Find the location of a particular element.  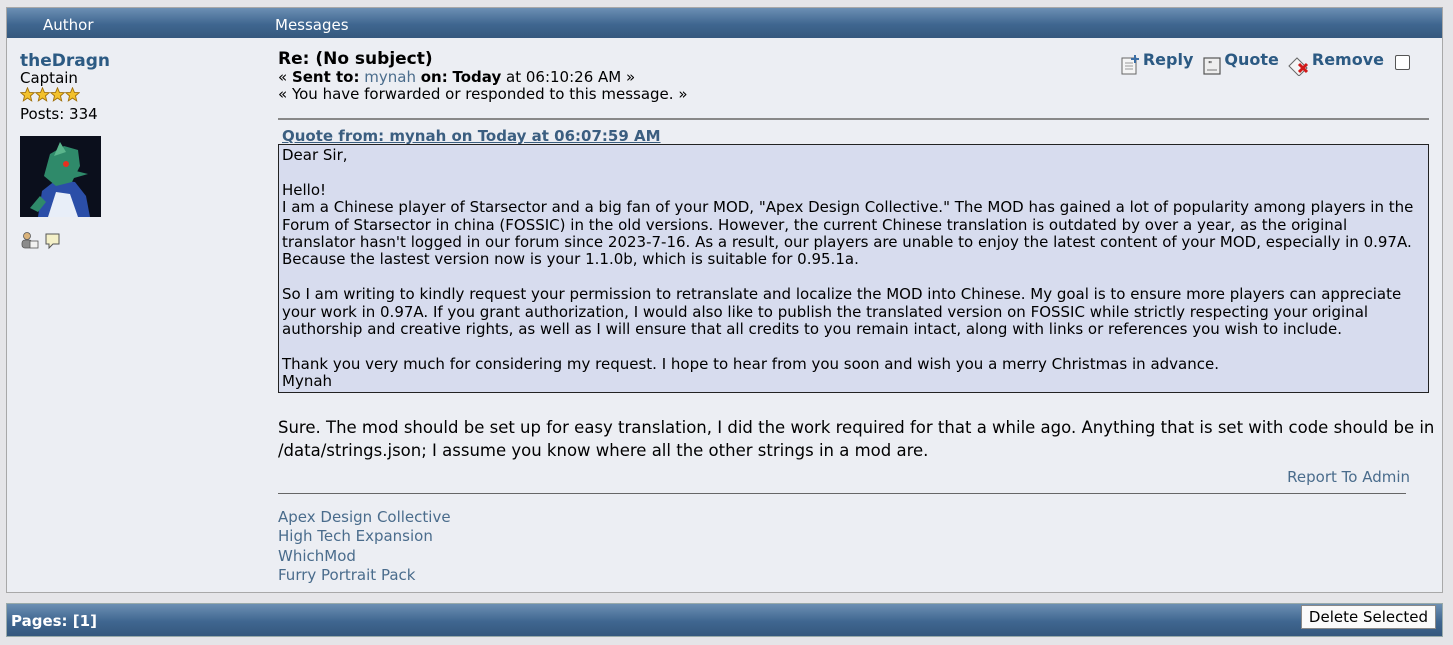

pages-indicator: Pages: [1] is located at coordinates (54, 621).